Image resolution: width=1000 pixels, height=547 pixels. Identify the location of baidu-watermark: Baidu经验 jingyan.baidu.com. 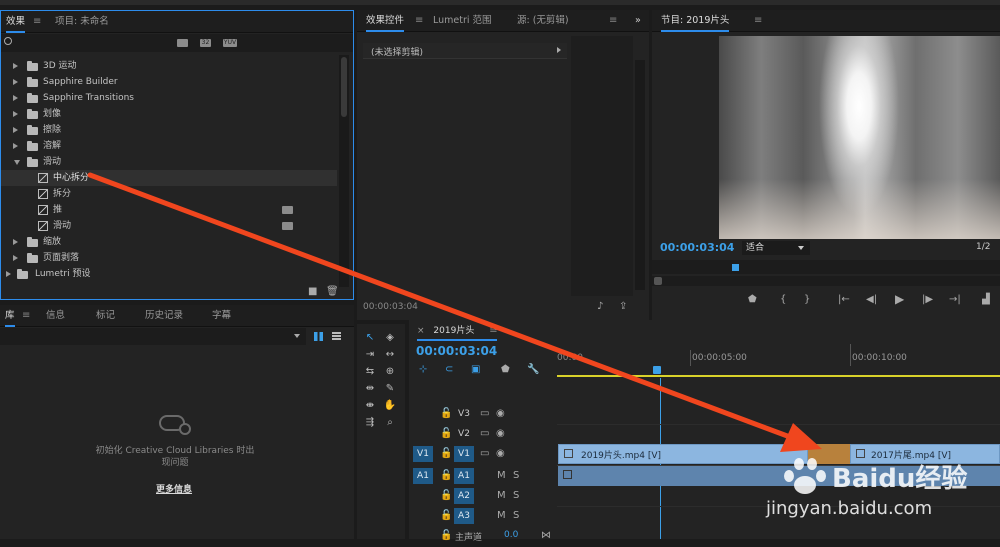
(880, 489).